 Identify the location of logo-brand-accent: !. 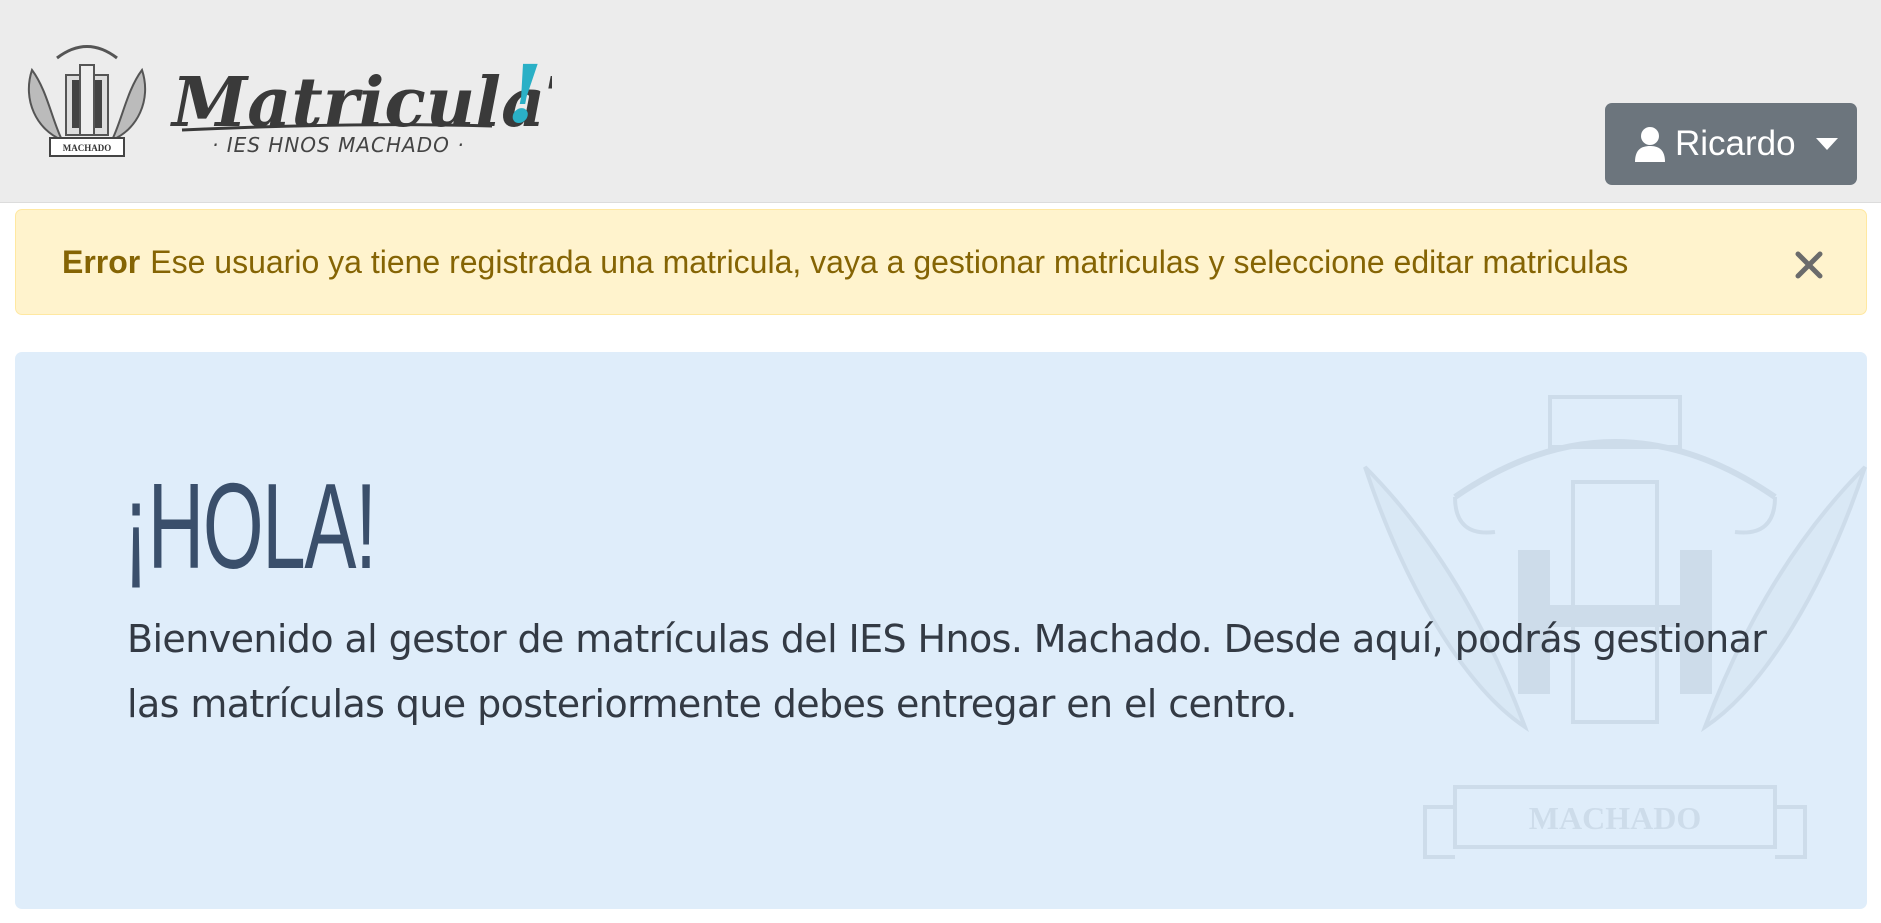
(524, 94).